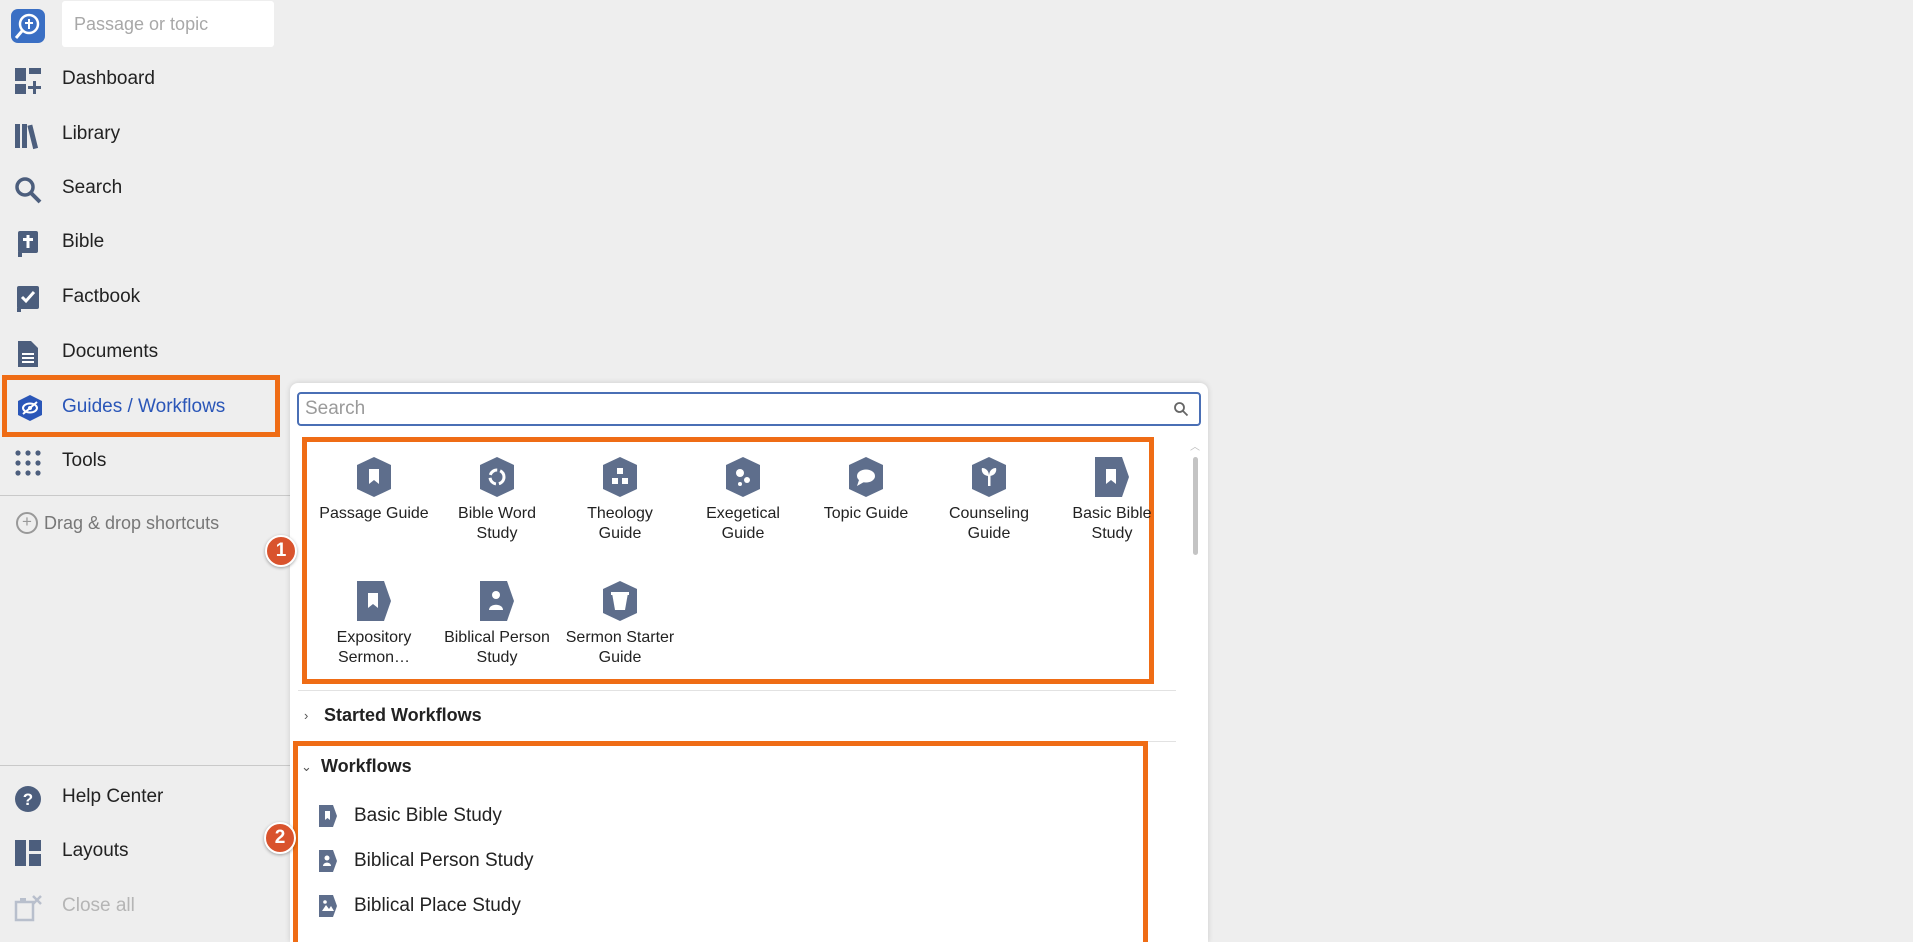 The image size is (1913, 942). Describe the element at coordinates (95, 850) in the screenshot. I see `nav-layouts-label: Layouts` at that location.